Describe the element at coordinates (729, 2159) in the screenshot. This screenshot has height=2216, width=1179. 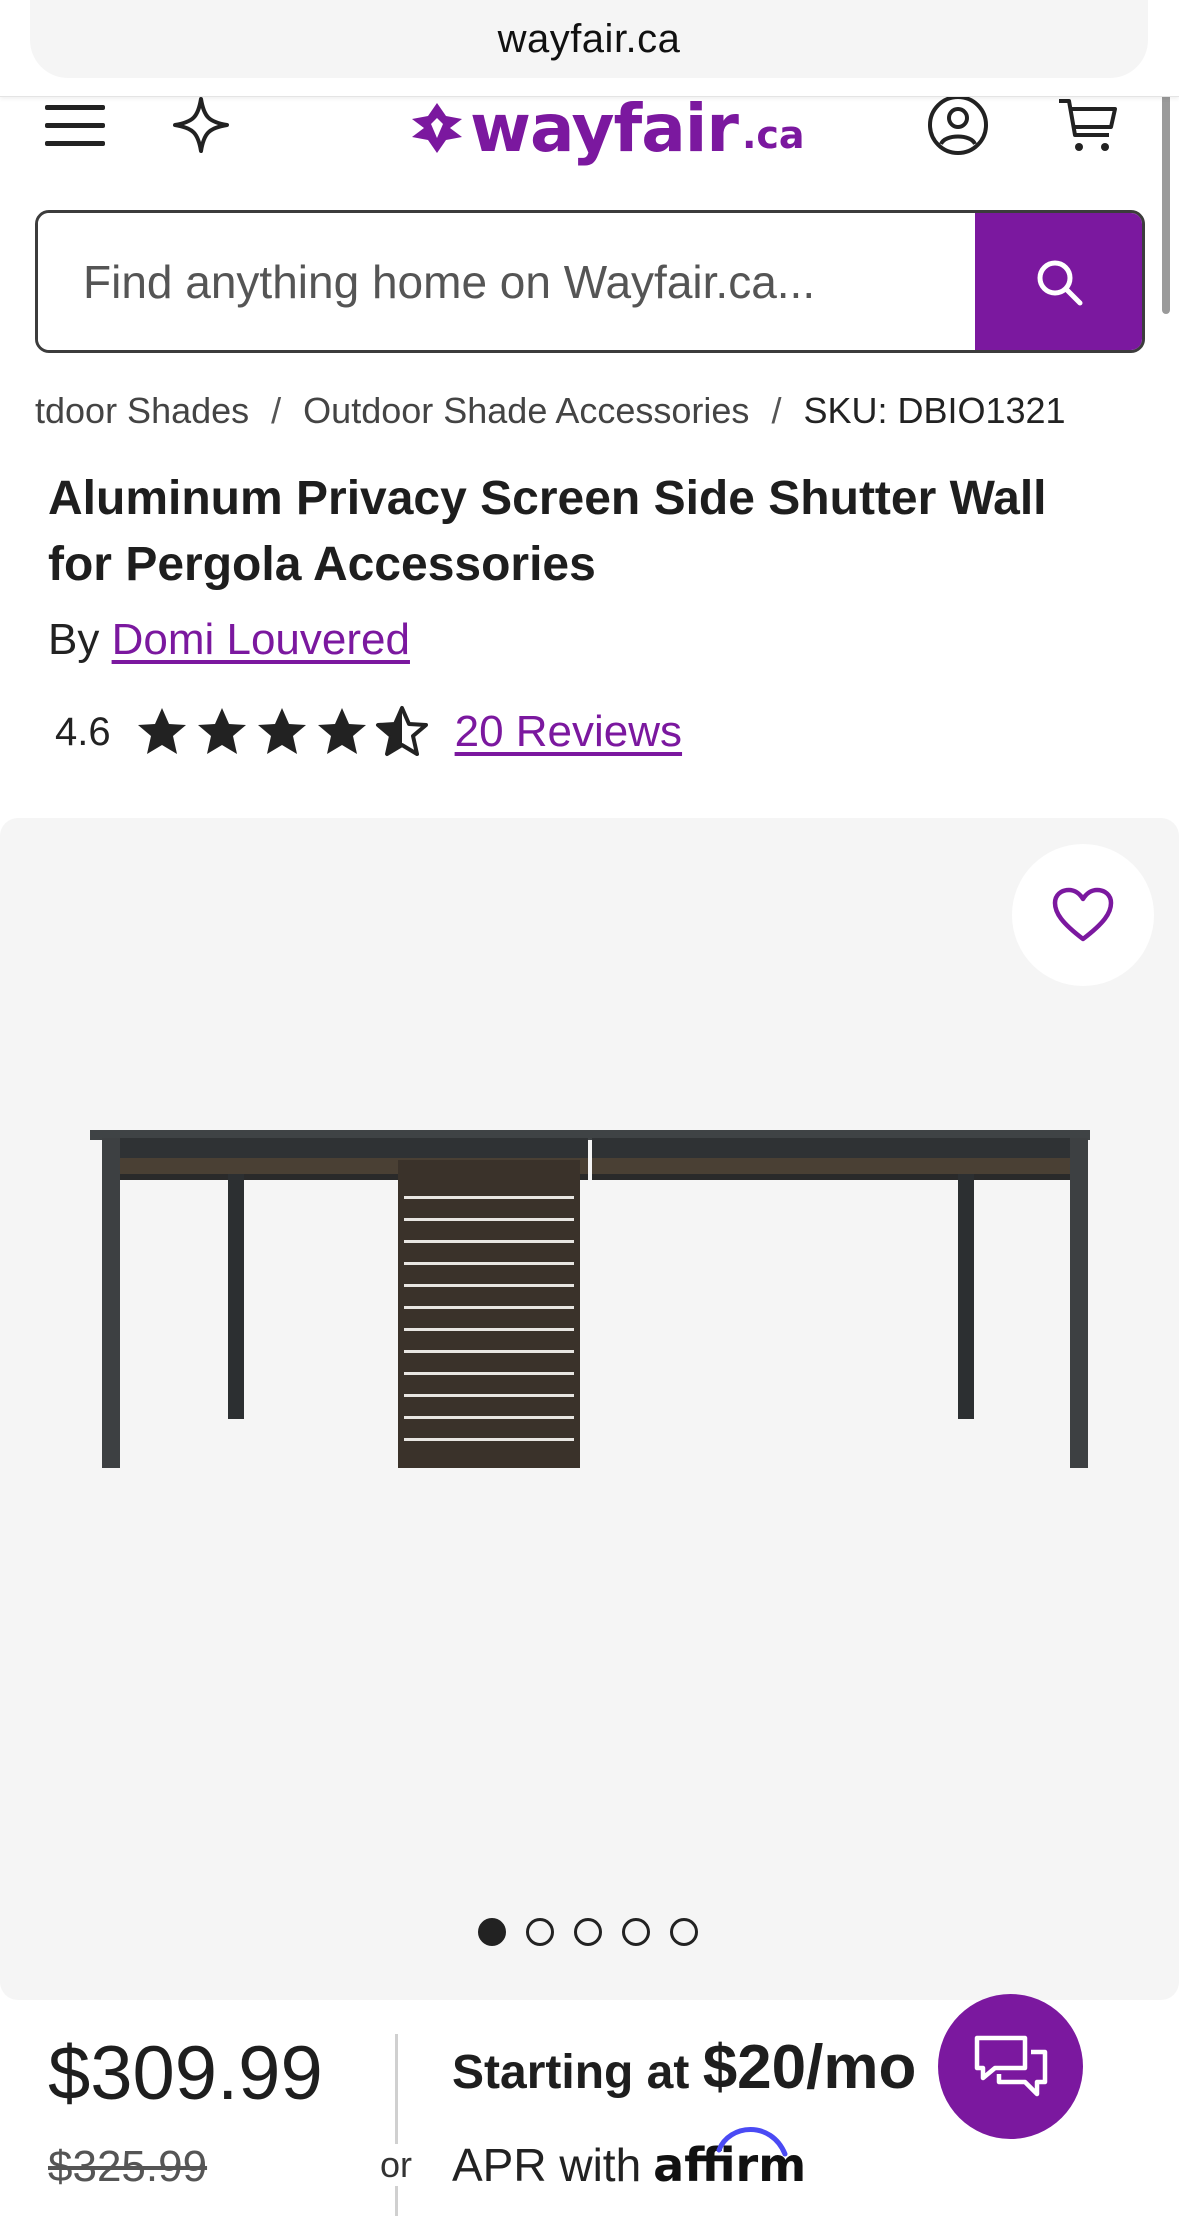
I see `affirm-logo: affirm` at that location.